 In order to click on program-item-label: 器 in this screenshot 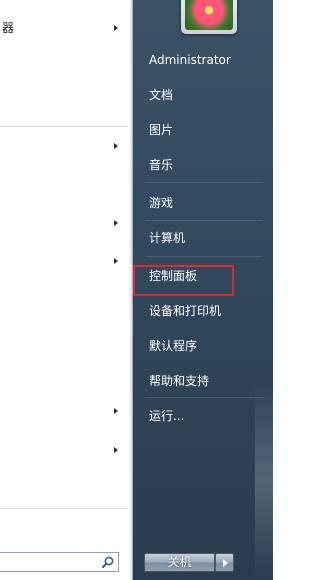, I will do `click(8, 28)`.